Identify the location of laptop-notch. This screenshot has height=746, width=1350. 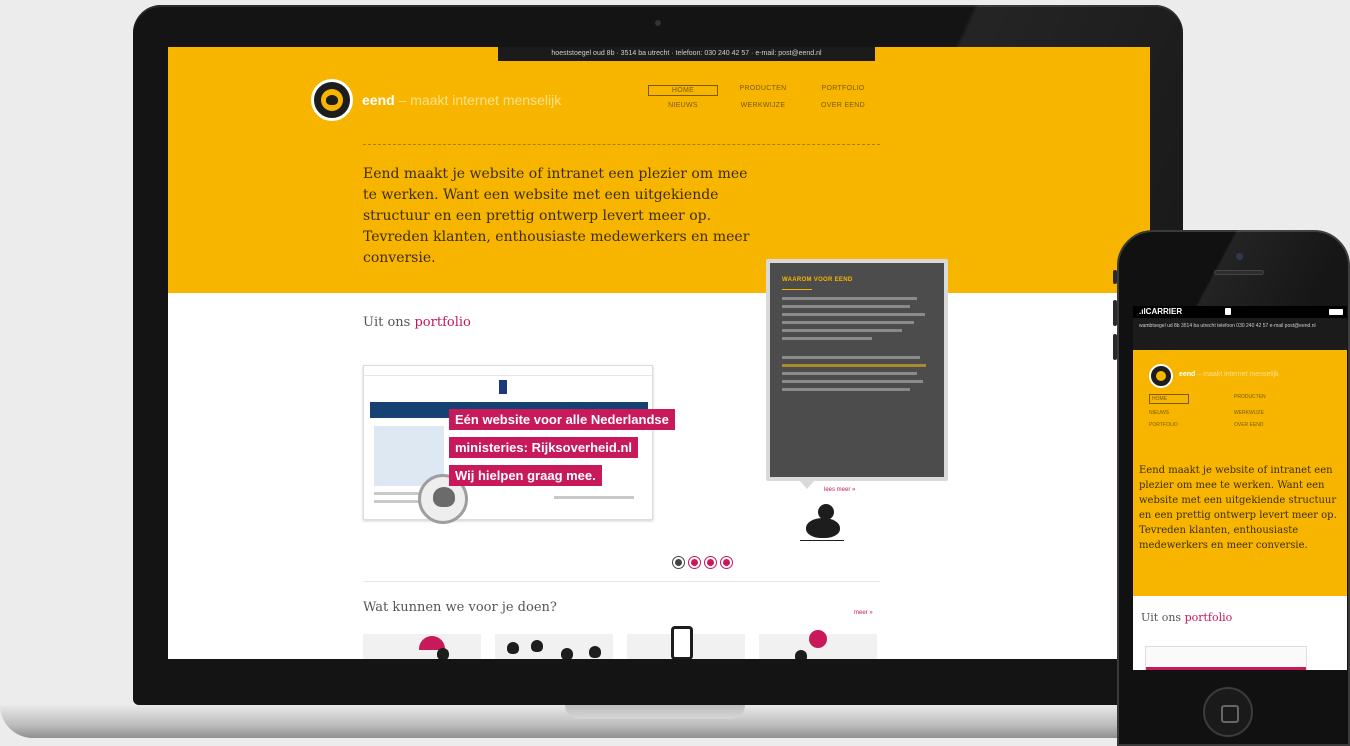
(655, 712).